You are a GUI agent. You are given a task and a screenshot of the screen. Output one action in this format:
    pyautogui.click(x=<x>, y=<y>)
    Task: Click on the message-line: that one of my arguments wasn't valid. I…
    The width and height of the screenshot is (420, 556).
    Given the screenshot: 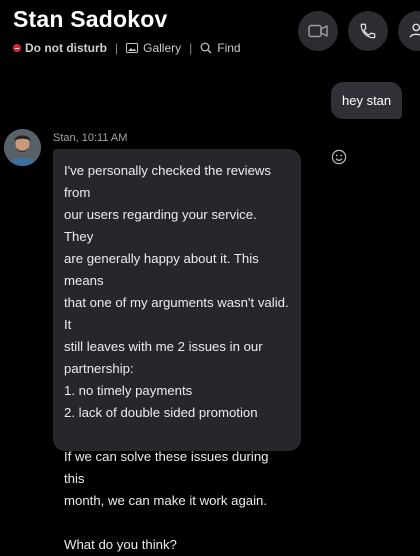 What is the action you would take?
    pyautogui.click(x=176, y=313)
    